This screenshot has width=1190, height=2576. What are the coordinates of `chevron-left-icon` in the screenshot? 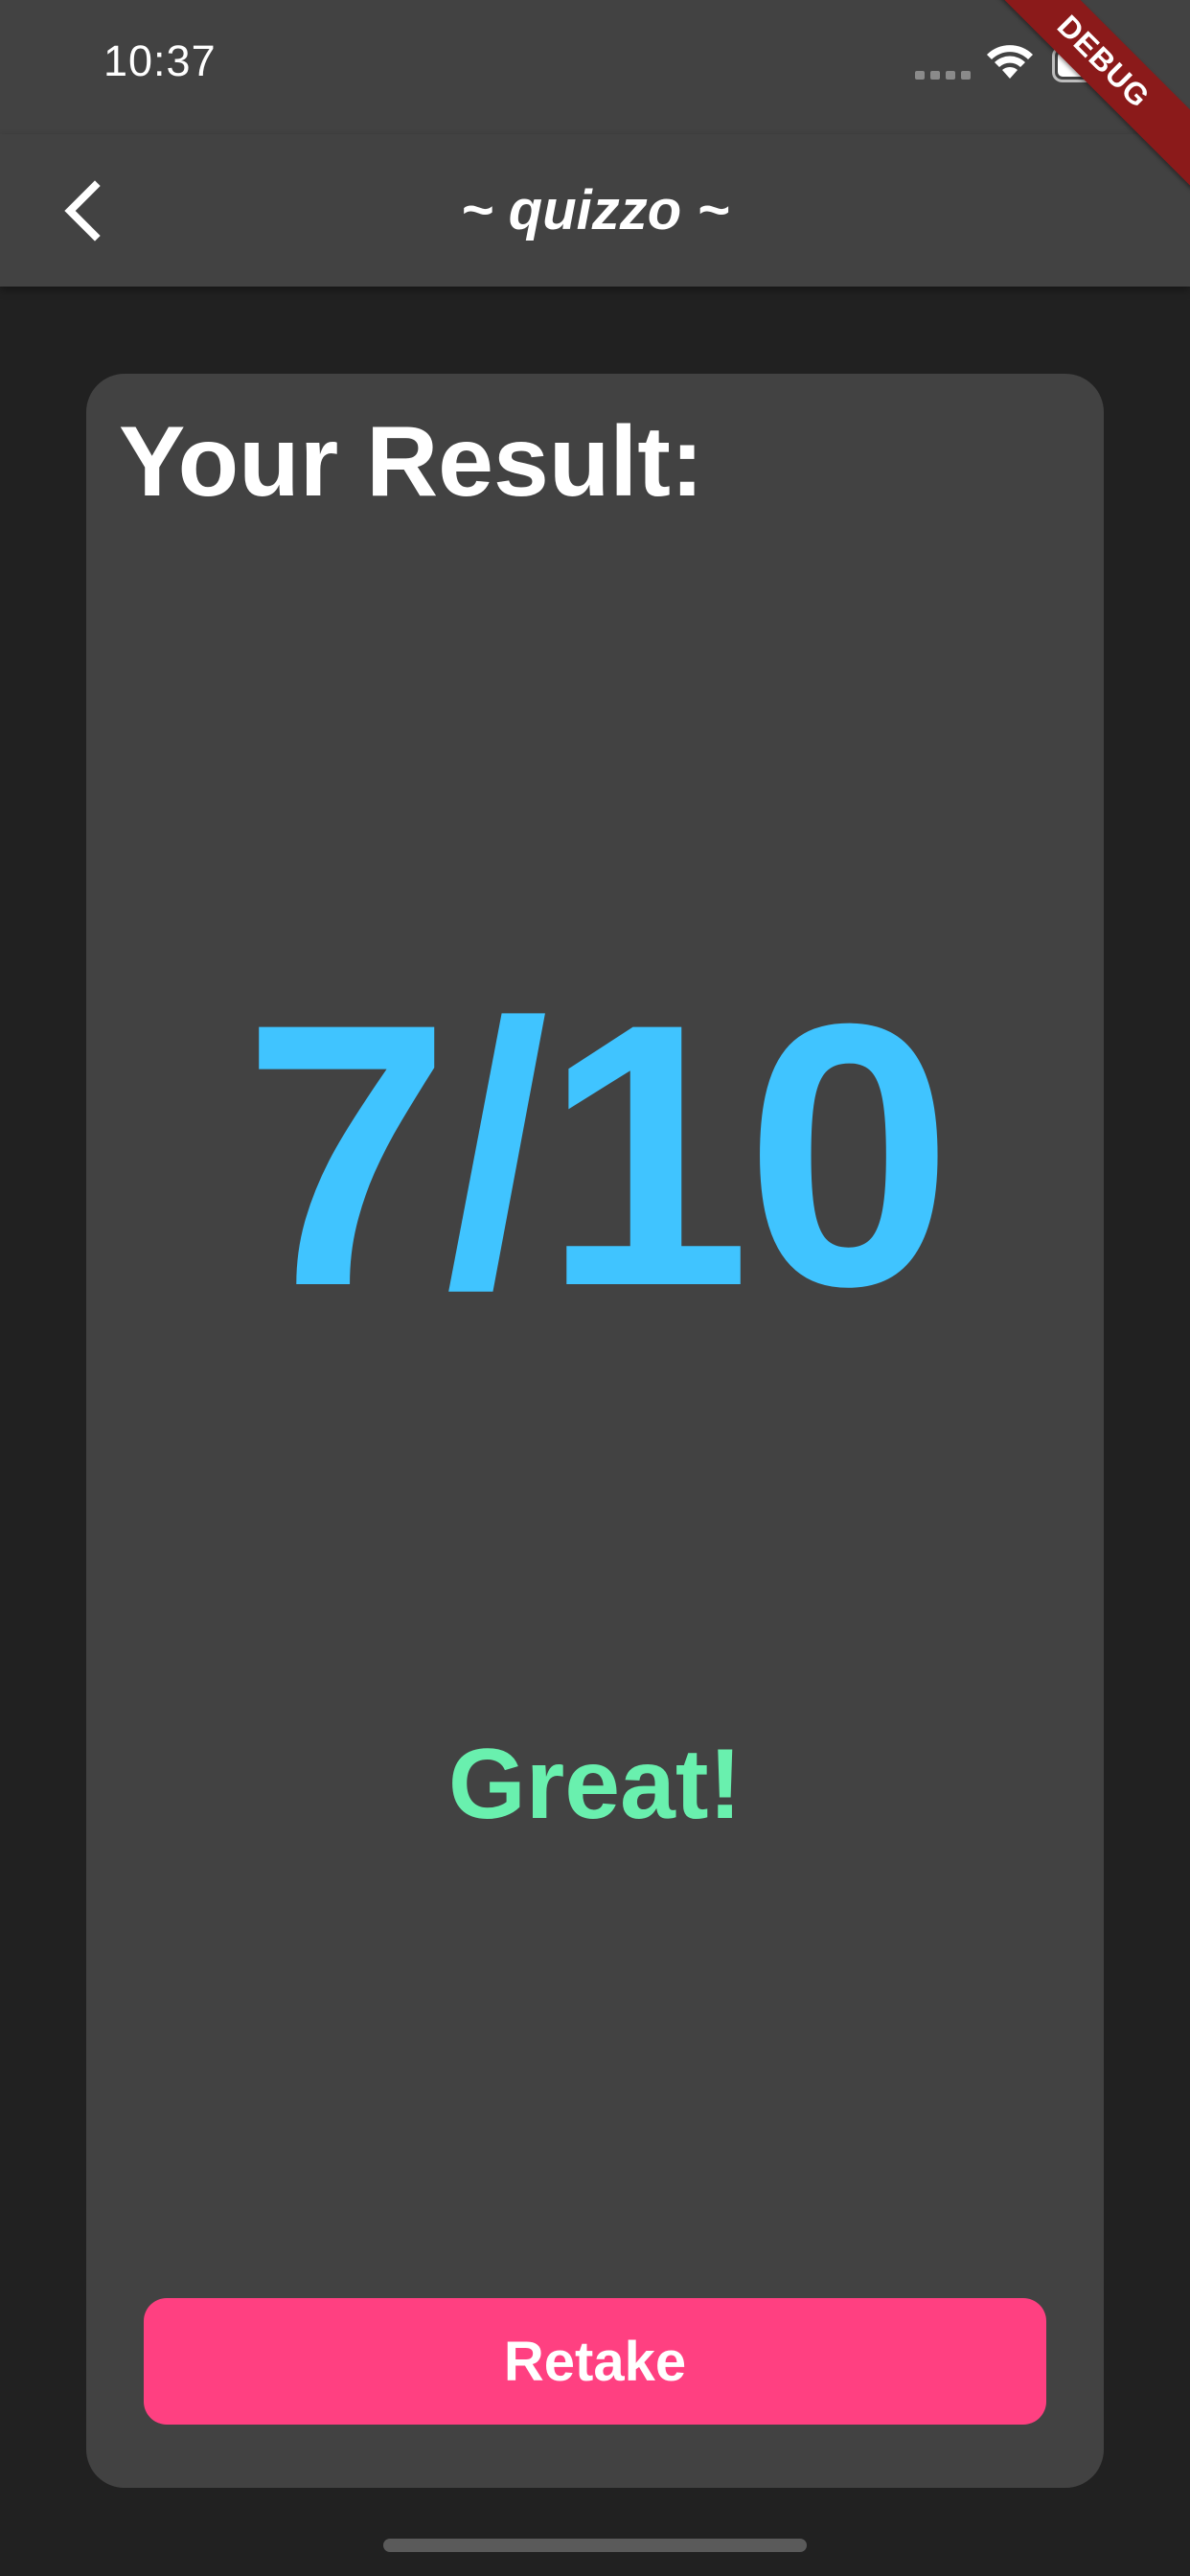 It's located at (83, 211).